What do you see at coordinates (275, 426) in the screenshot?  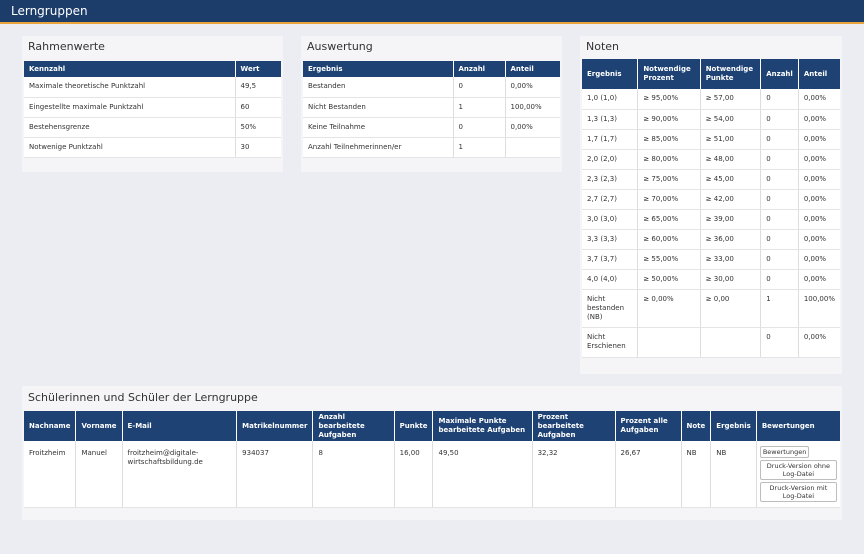 I see `col-matrikelnummer: Matrikelnummer` at bounding box center [275, 426].